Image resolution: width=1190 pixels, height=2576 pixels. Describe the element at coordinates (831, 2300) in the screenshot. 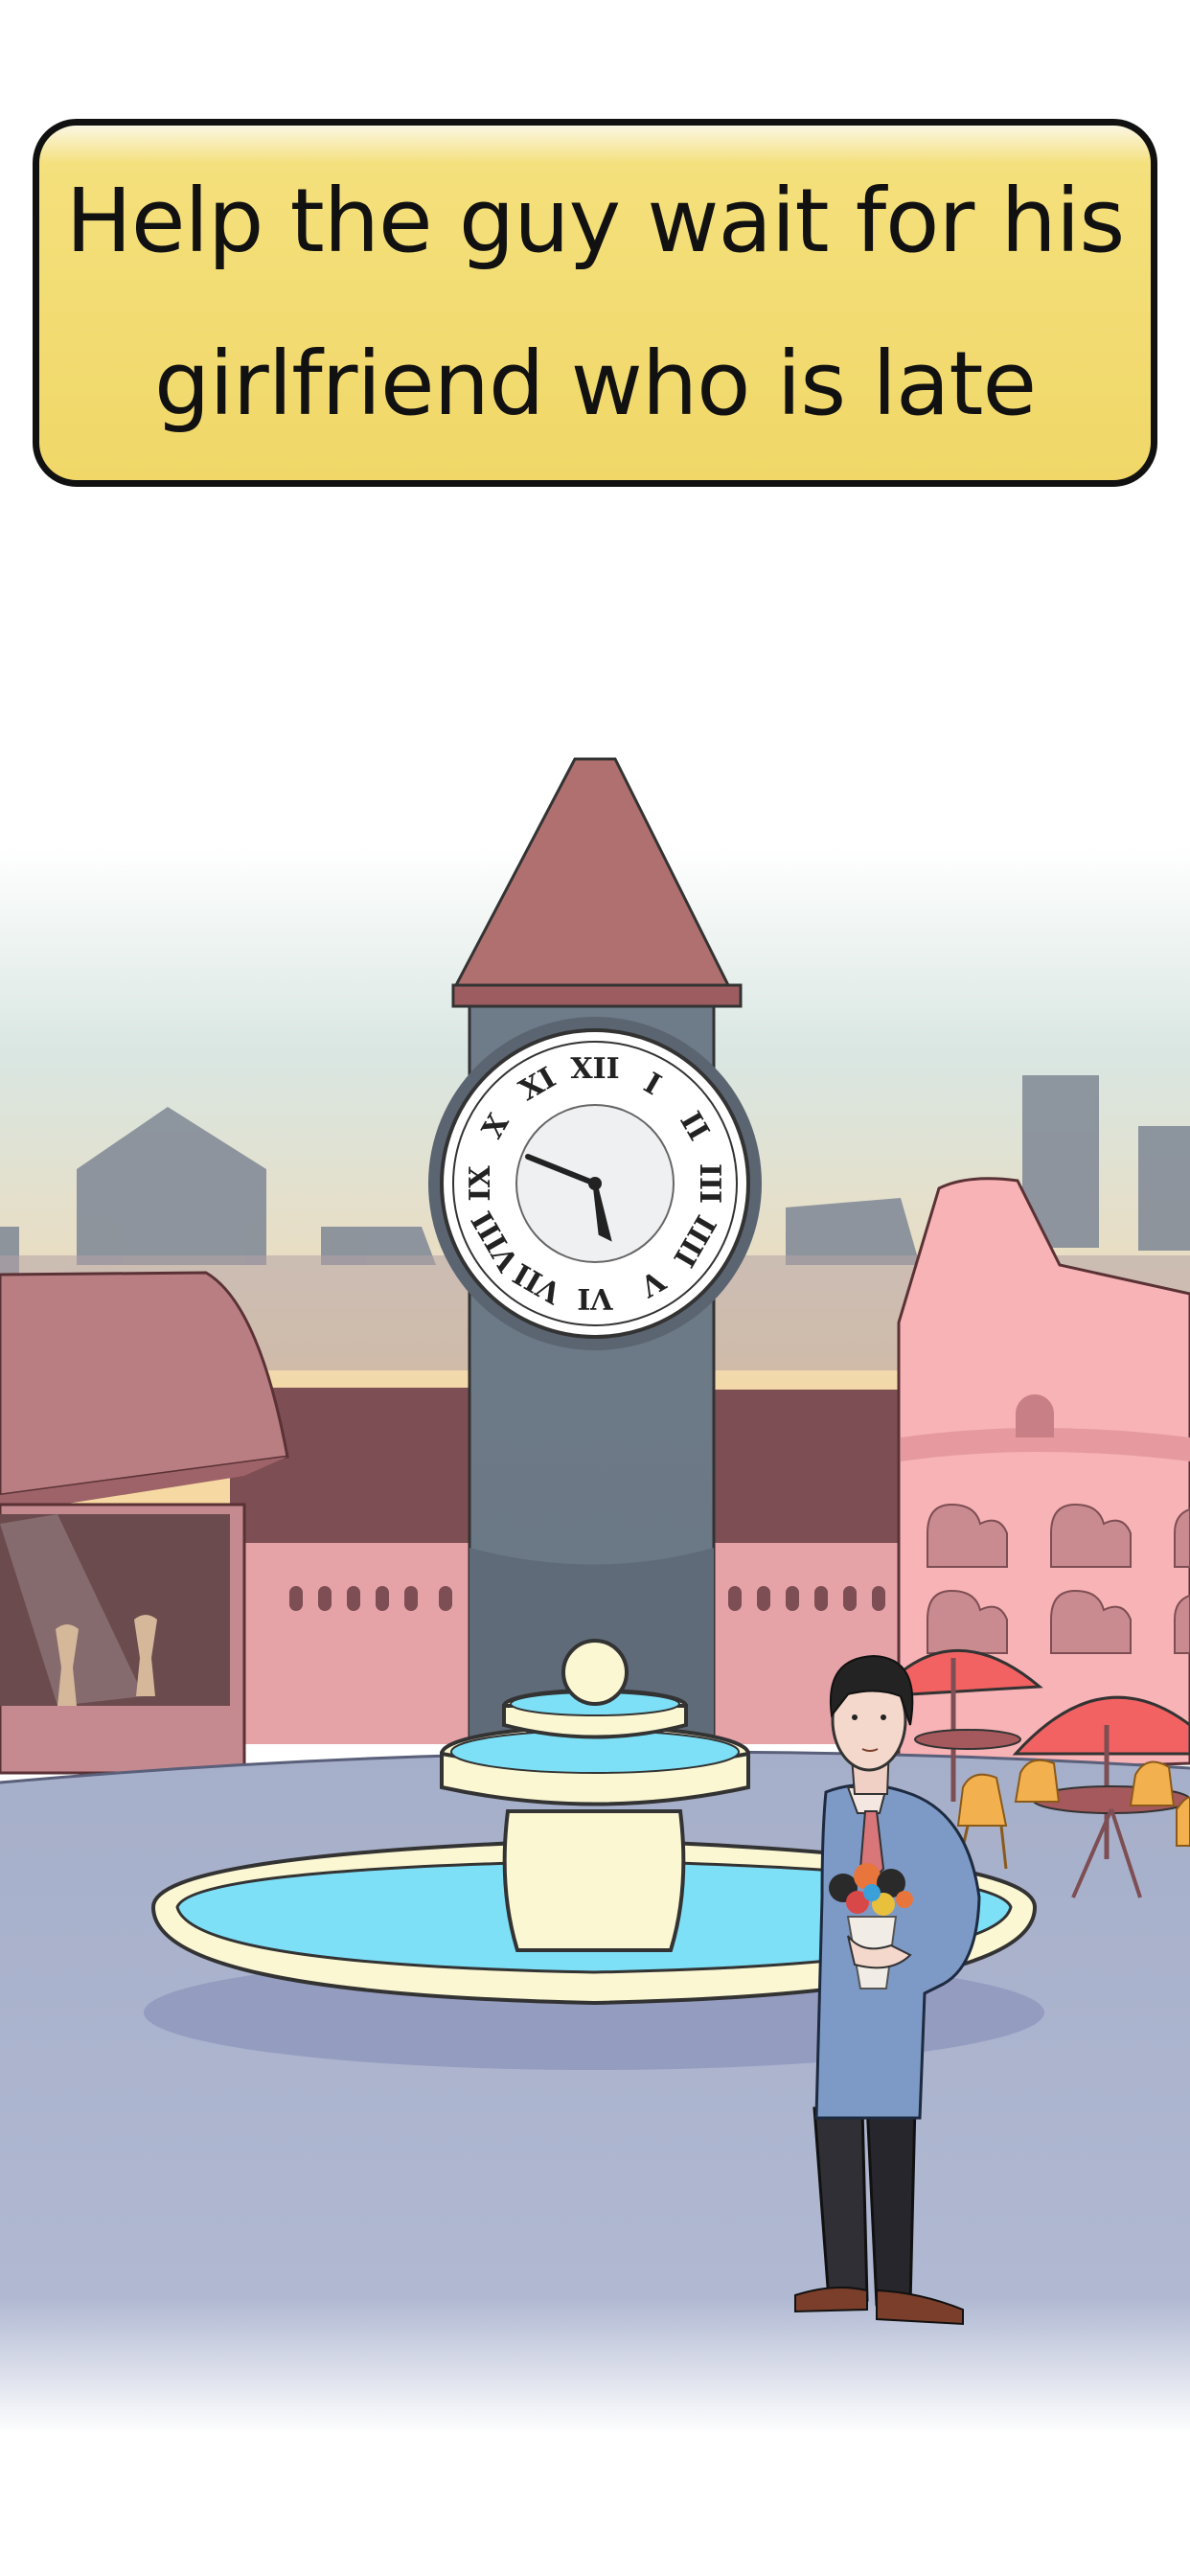

I see `guy-left-shoe` at that location.